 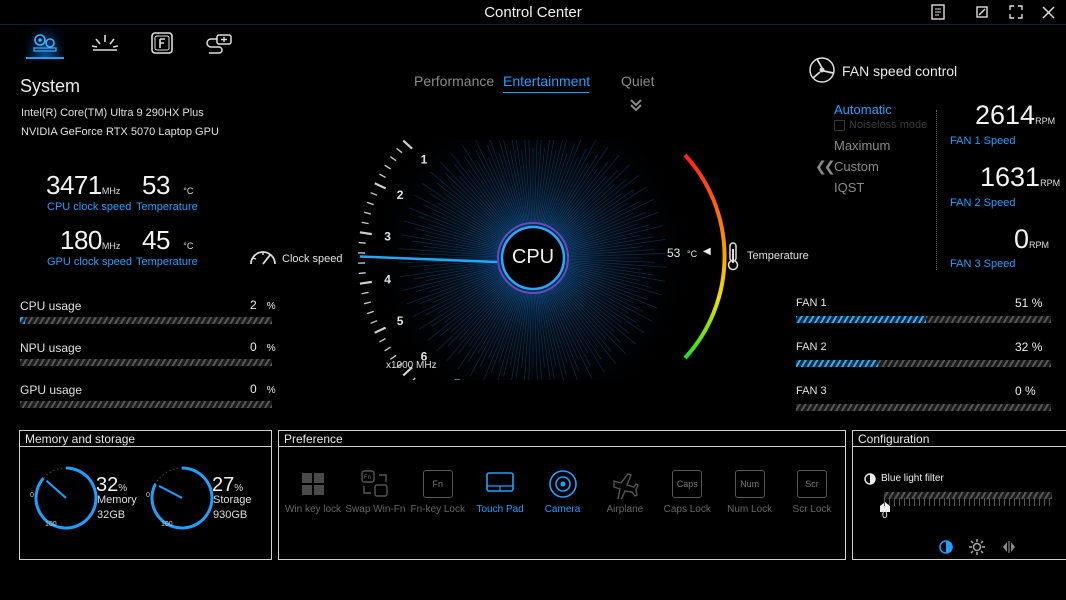 What do you see at coordinates (562, 439) in the screenshot?
I see `preference-title: Preference` at bounding box center [562, 439].